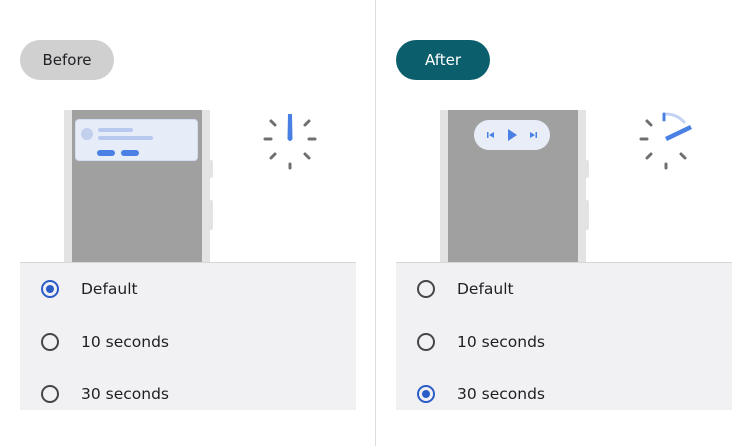 The width and height of the screenshot is (752, 446). What do you see at coordinates (87, 134) in the screenshot?
I see `notification-avatar` at bounding box center [87, 134].